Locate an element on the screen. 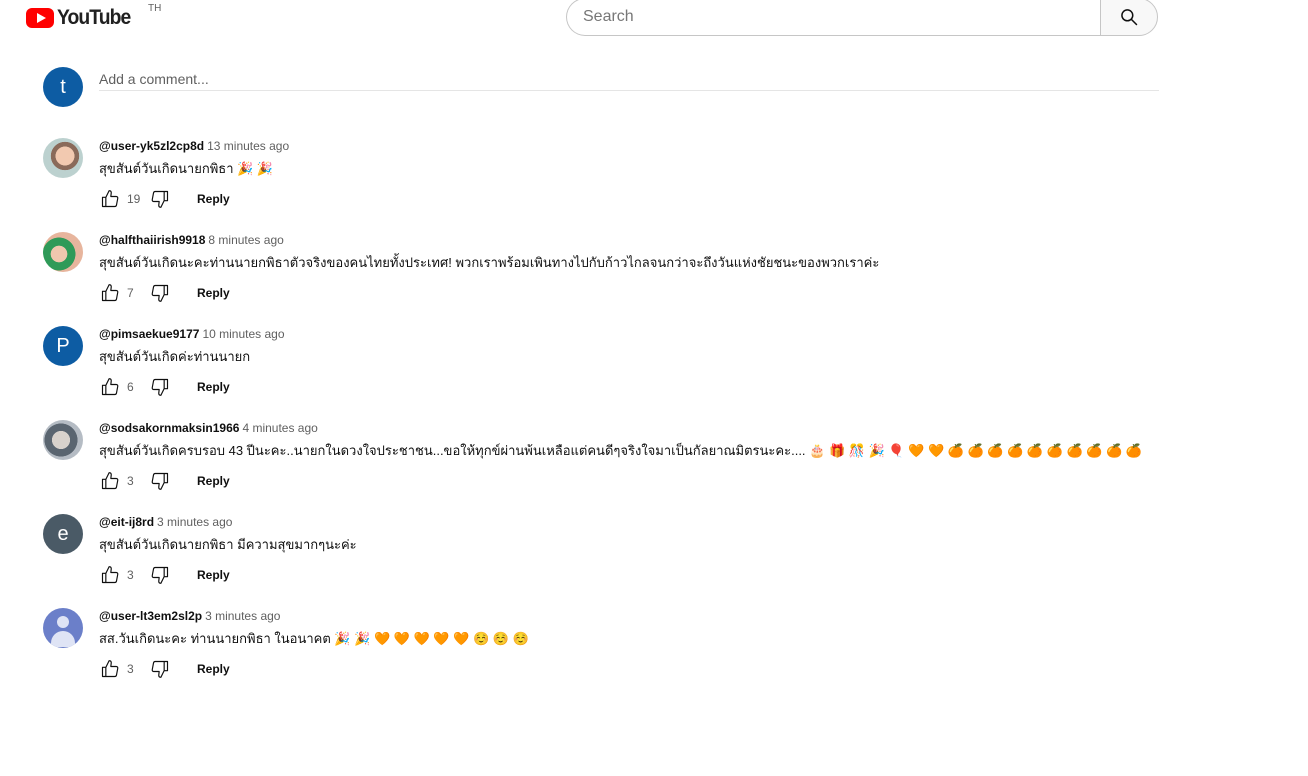 The image size is (1308, 776). search-input is located at coordinates (833, 18).